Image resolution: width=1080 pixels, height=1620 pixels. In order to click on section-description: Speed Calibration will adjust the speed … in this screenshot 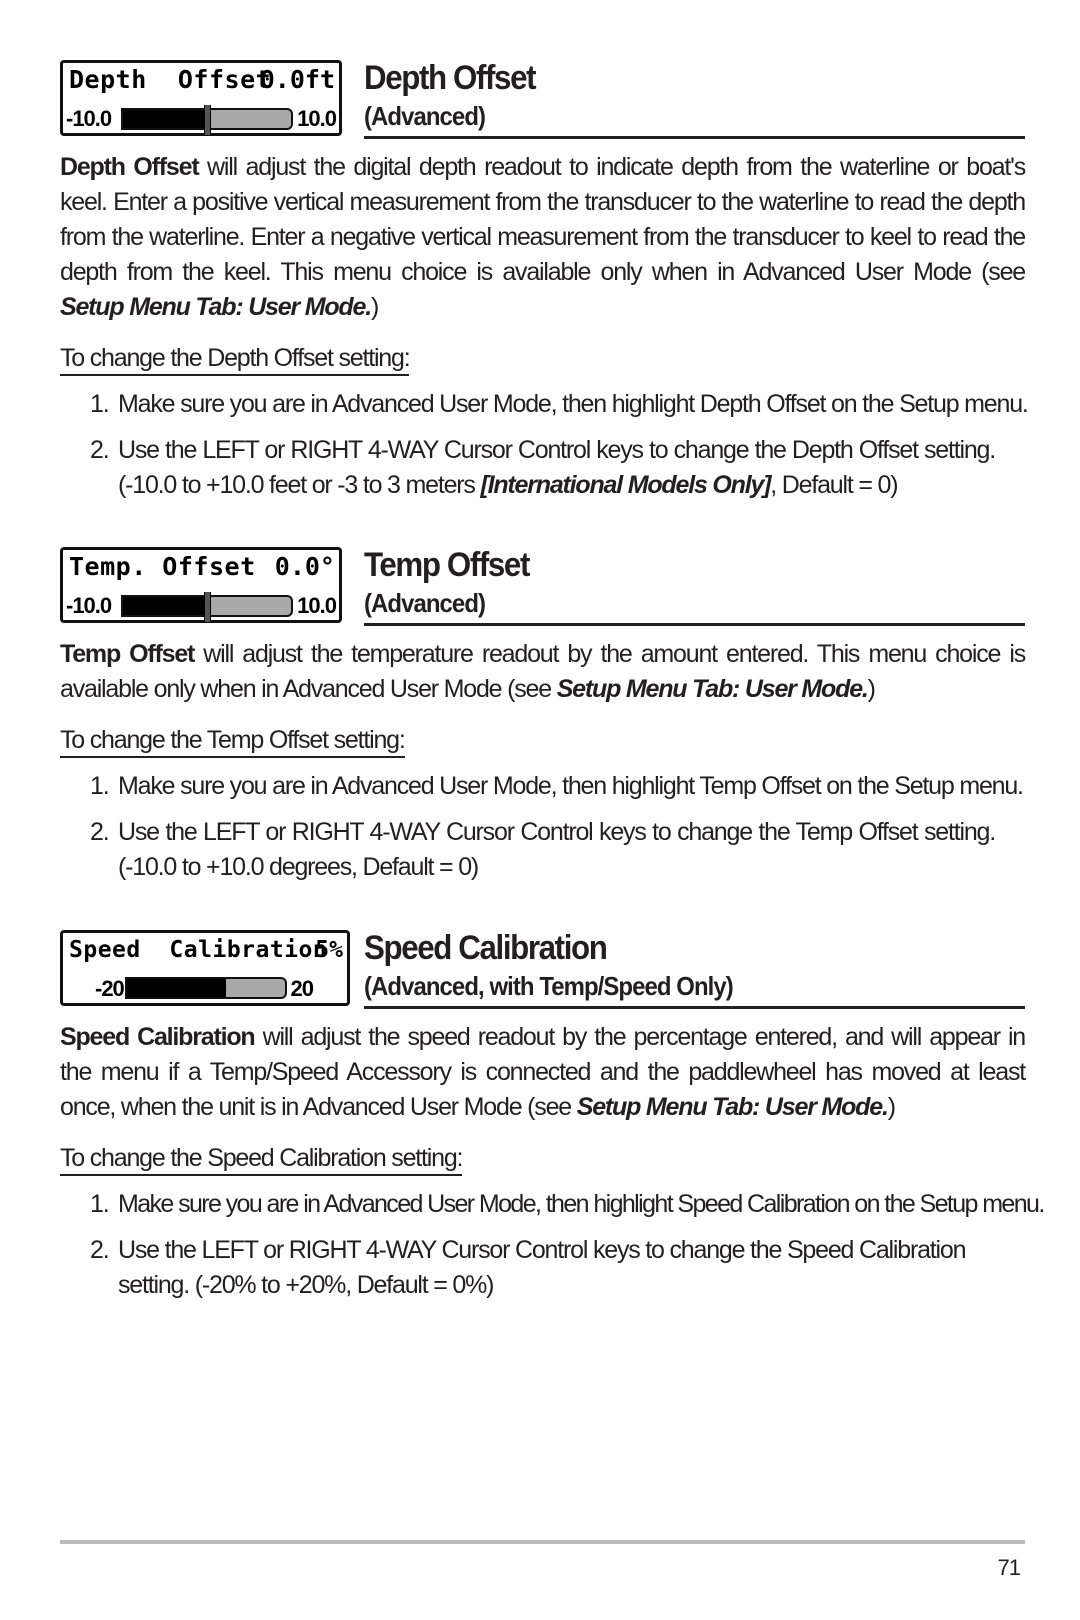, I will do `click(543, 1072)`.